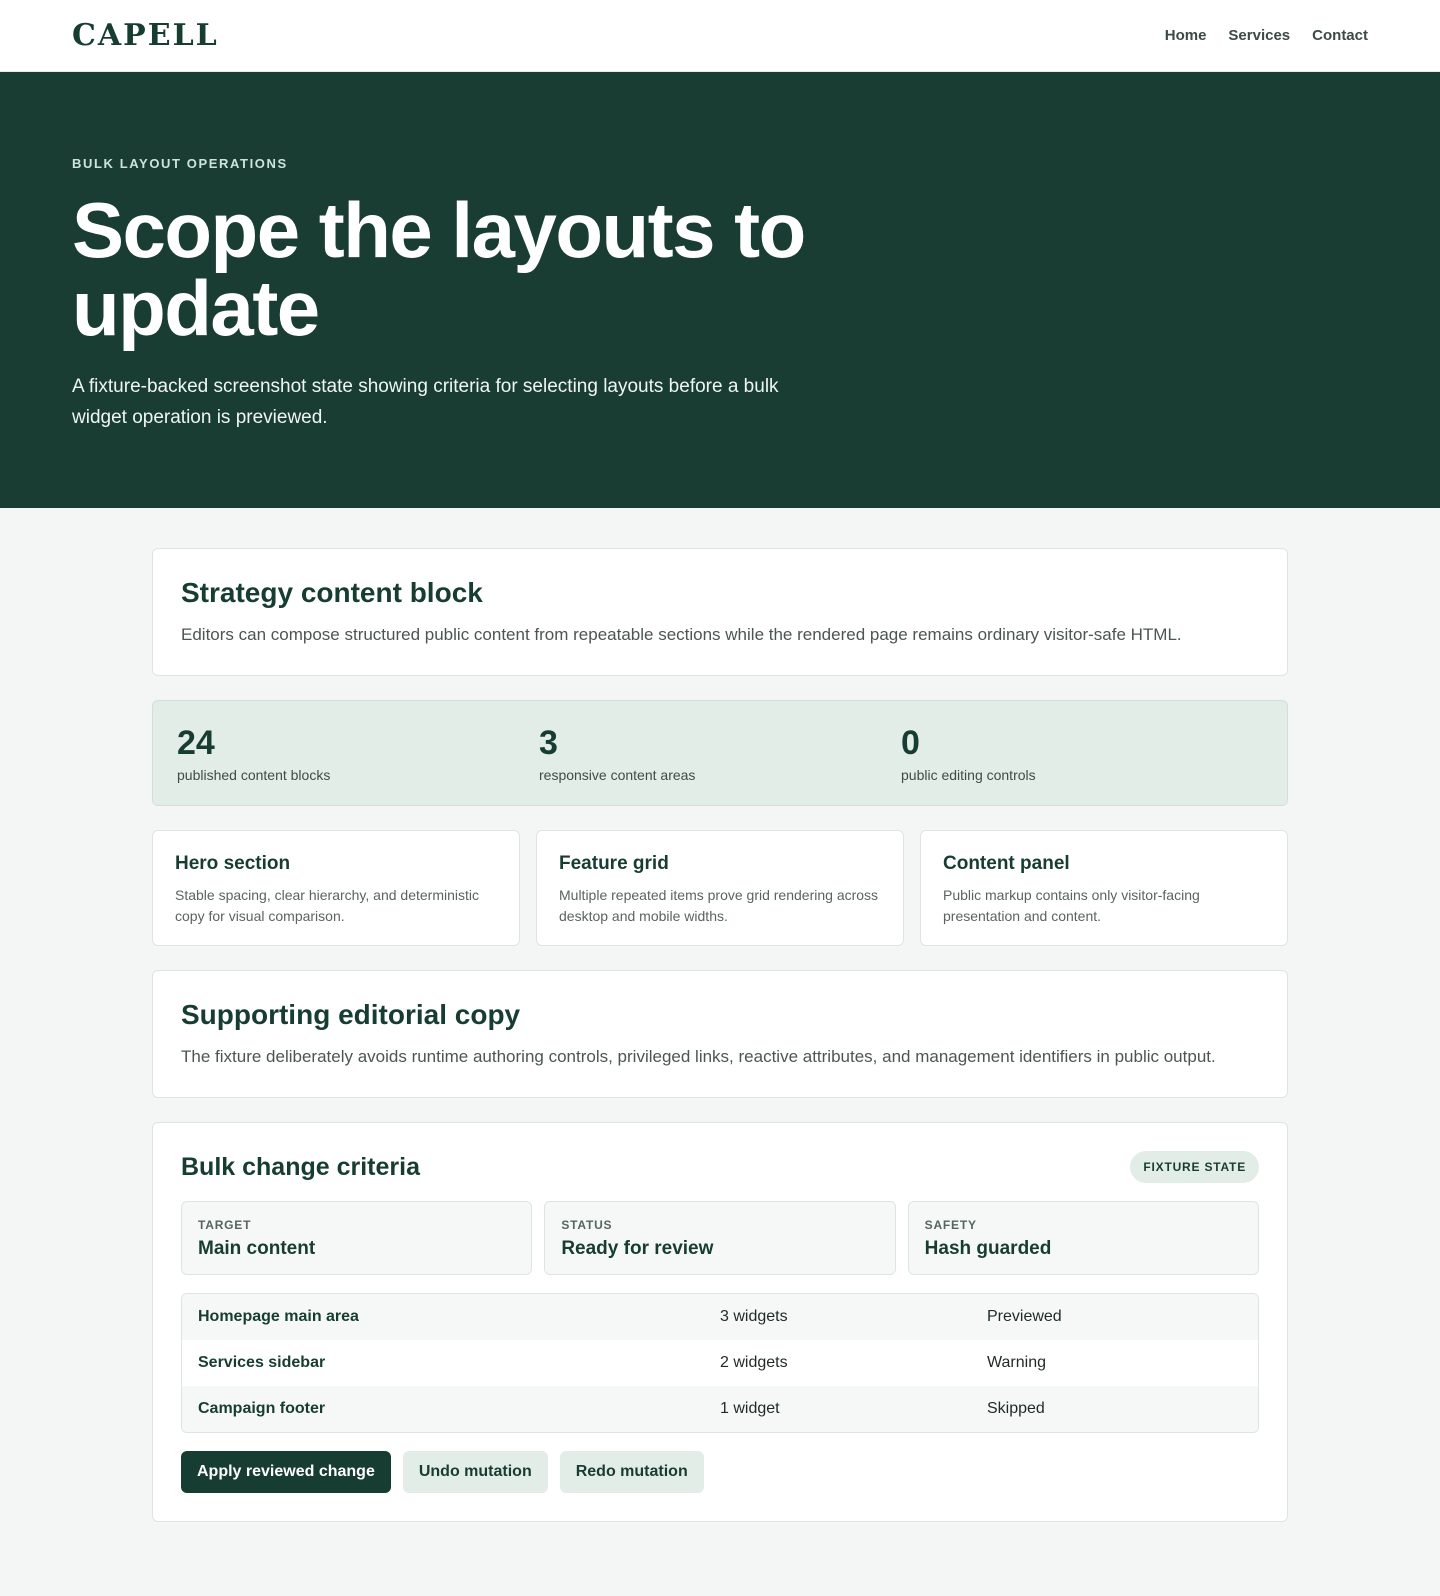  What do you see at coordinates (233, 863) in the screenshot?
I see `feature-title: Hero section` at bounding box center [233, 863].